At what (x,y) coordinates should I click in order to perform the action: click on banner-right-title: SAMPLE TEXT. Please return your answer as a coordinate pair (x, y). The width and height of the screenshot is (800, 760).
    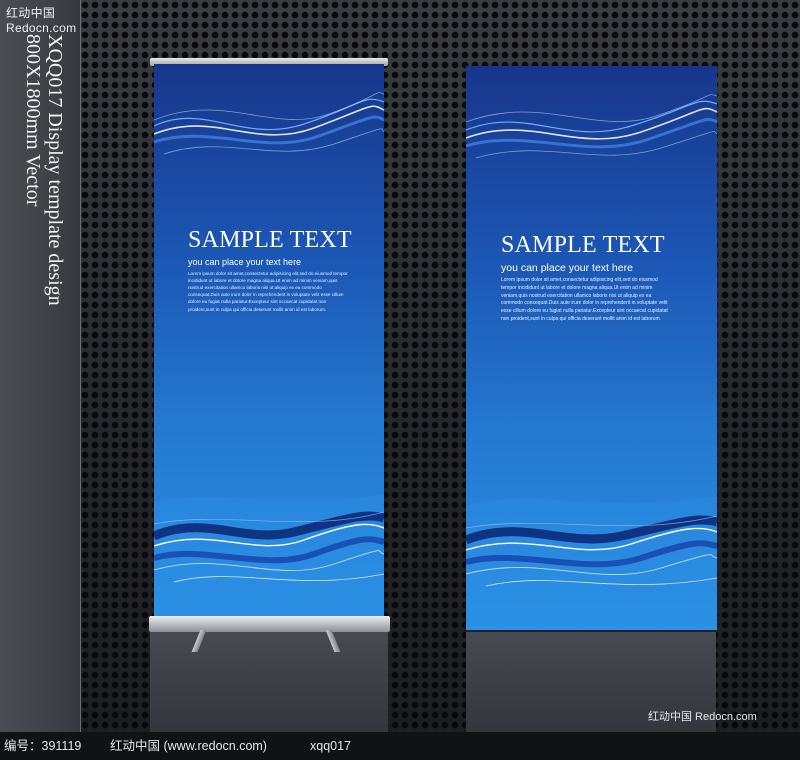
    Looking at the image, I should click on (583, 245).